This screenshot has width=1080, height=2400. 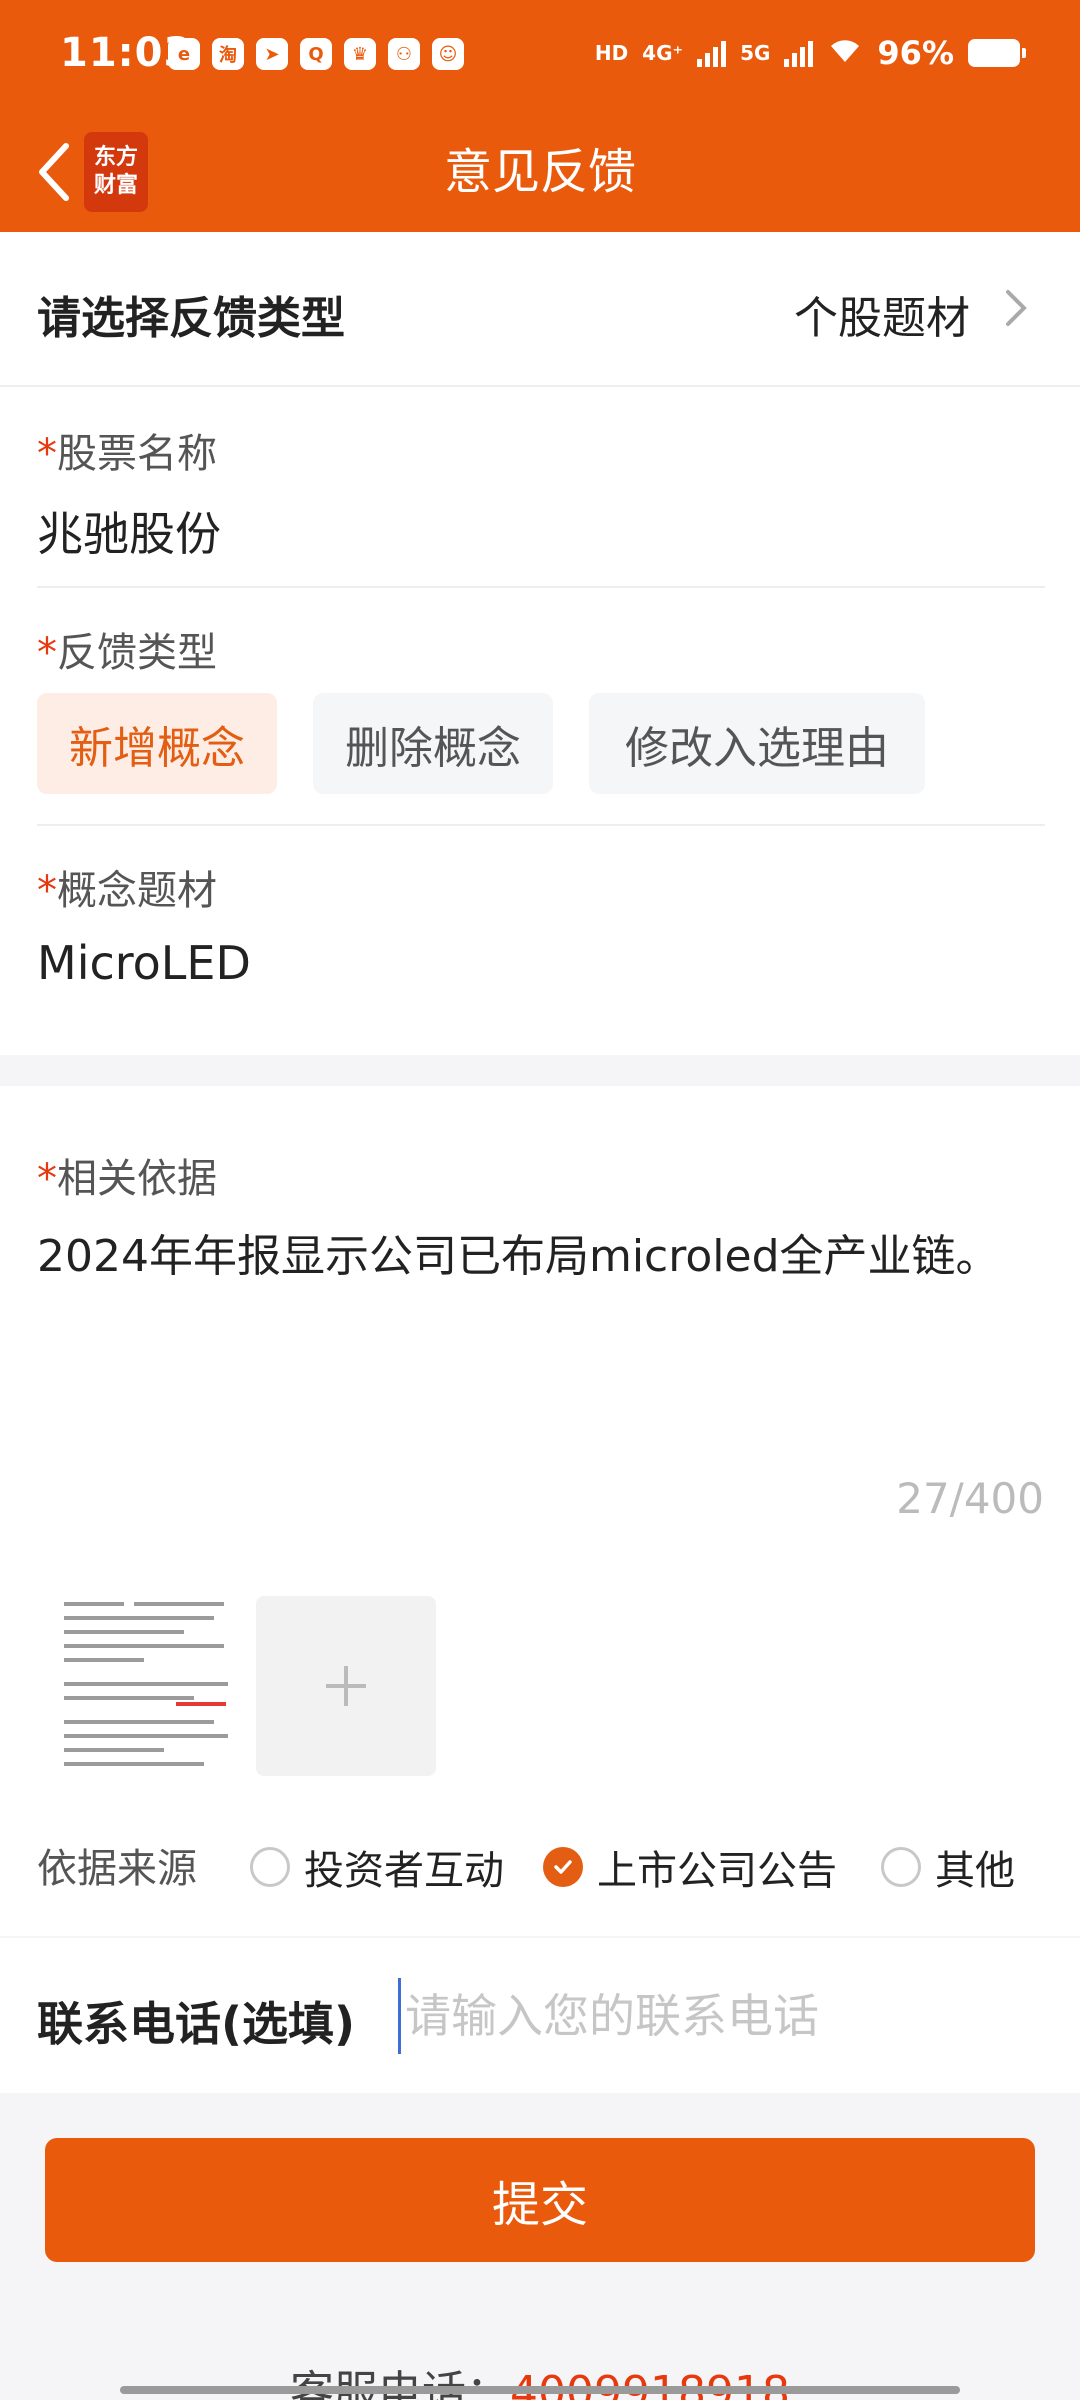 What do you see at coordinates (137, 454) in the screenshot?
I see `stock-name-label-text: 股票名称` at bounding box center [137, 454].